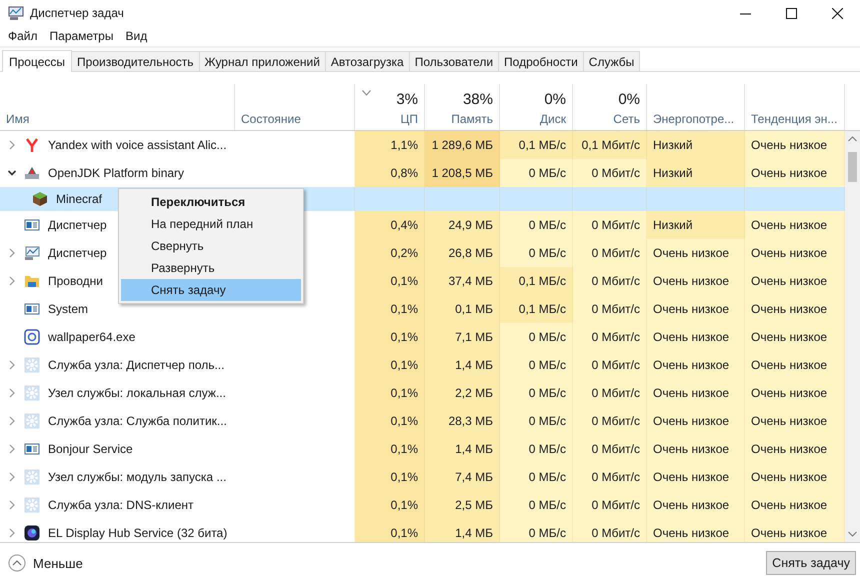  What do you see at coordinates (541, 61) in the screenshot?
I see `tab: Подробности` at bounding box center [541, 61].